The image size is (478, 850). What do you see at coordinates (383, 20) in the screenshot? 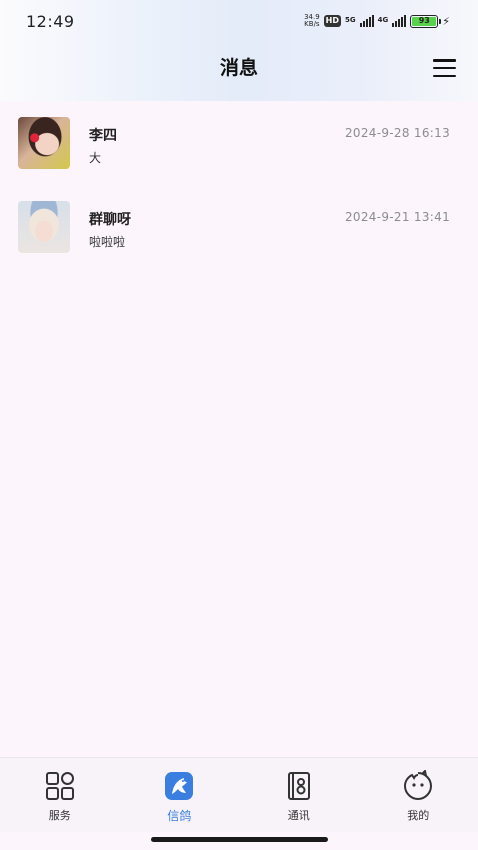
I see `network-type-4g: 4G` at bounding box center [383, 20].